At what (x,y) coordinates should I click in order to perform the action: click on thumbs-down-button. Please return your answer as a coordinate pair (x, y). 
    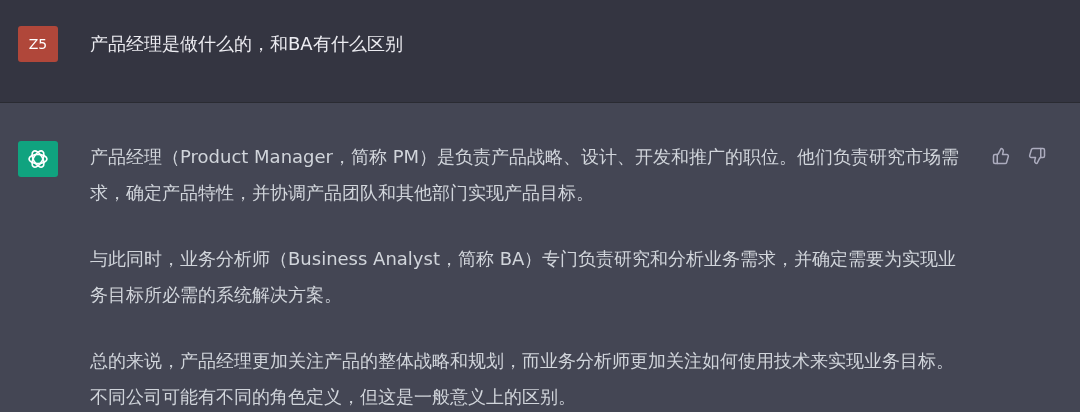
    Looking at the image, I should click on (1037, 156).